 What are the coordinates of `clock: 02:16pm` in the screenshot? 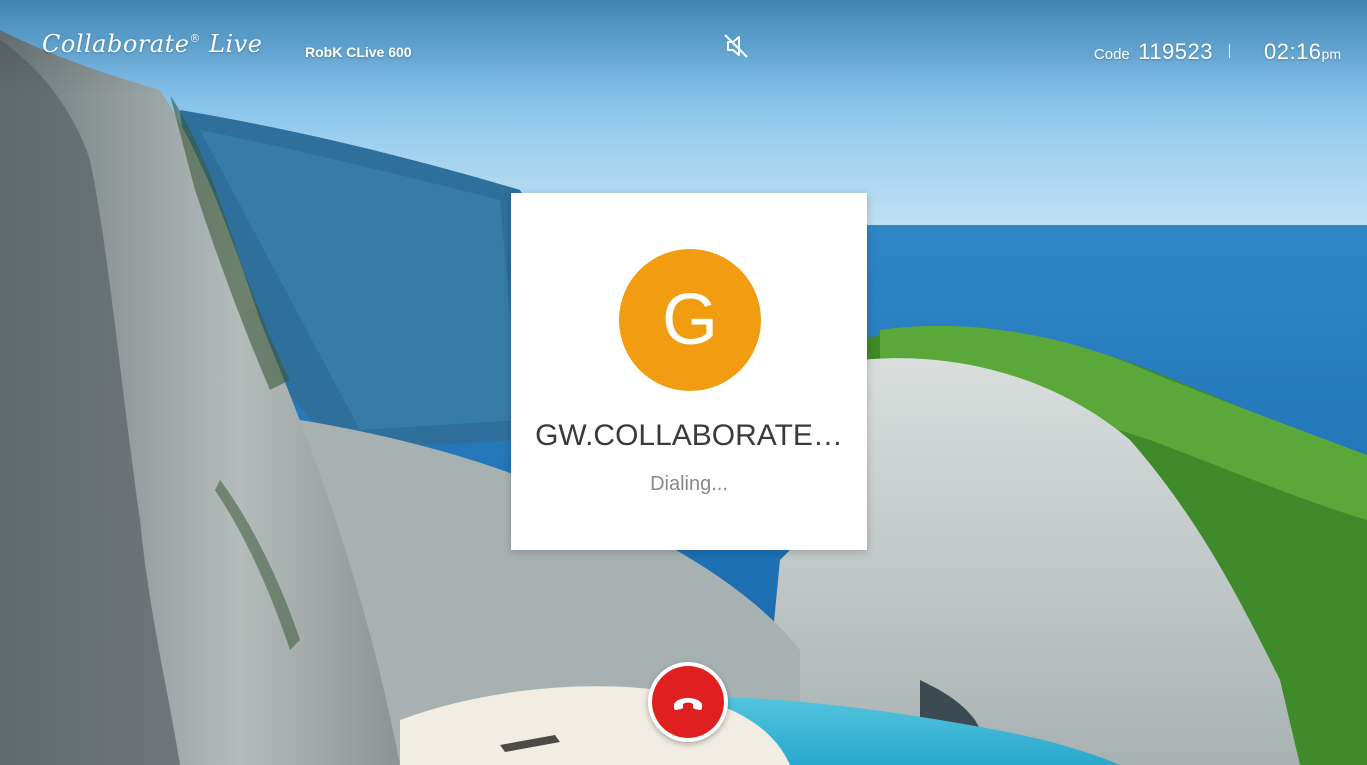 It's located at (1302, 52).